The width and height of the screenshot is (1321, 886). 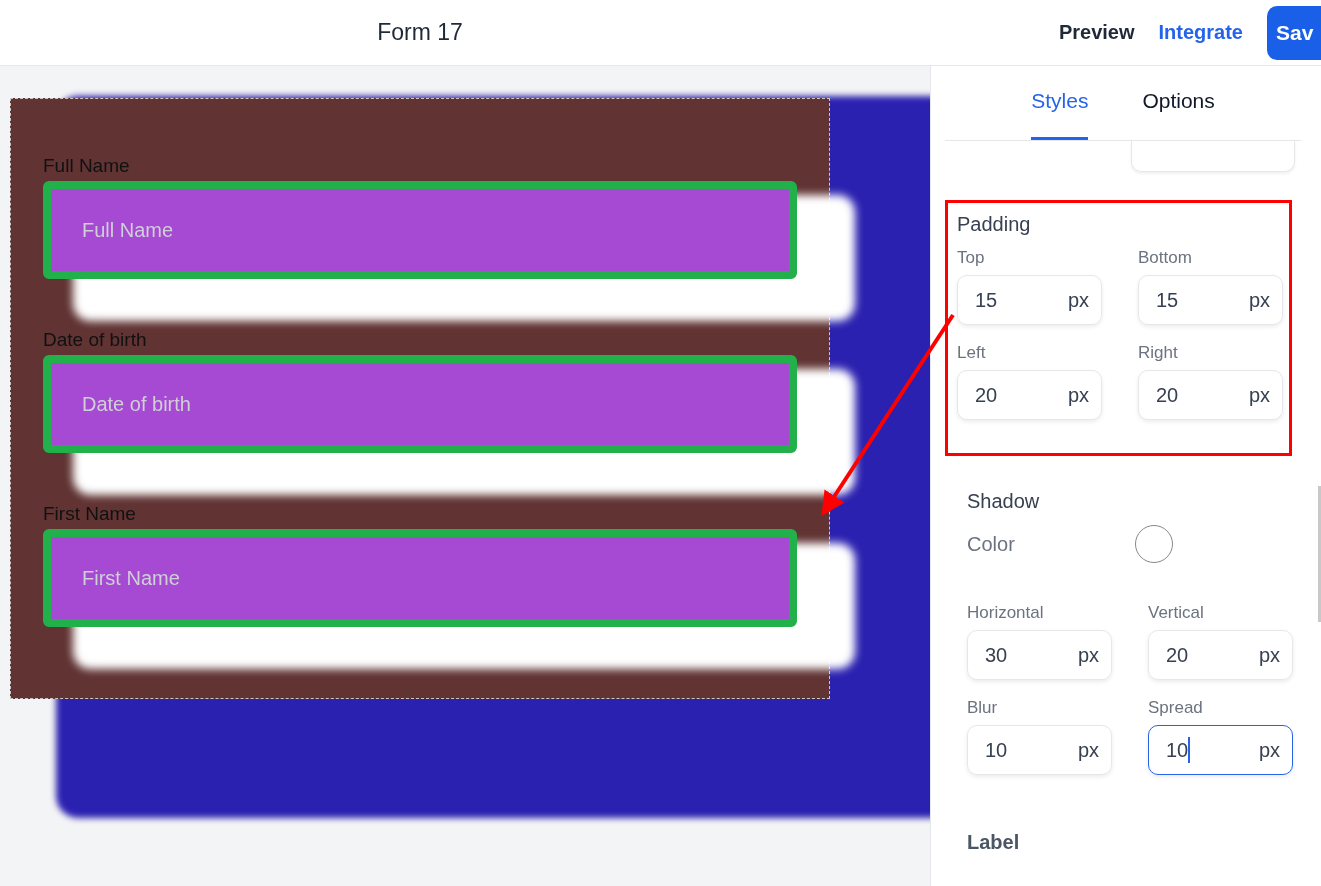 I want to click on form-title: Form 17, so click(x=420, y=32).